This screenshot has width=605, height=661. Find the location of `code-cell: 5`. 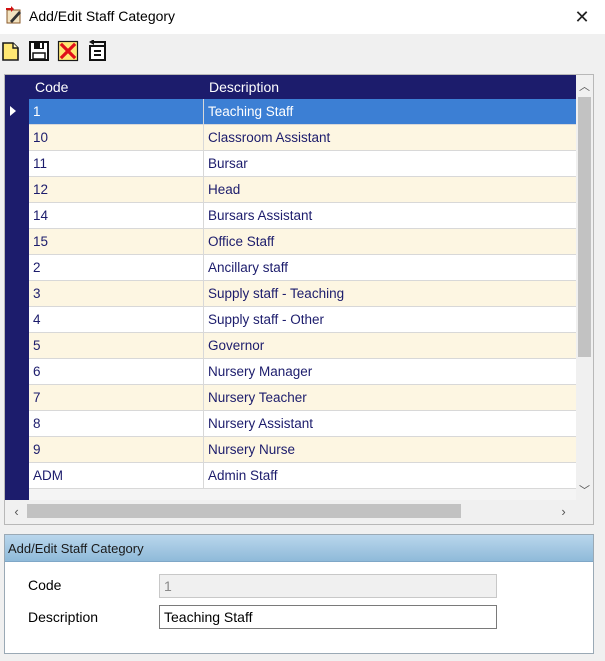

code-cell: 5 is located at coordinates (37, 345).